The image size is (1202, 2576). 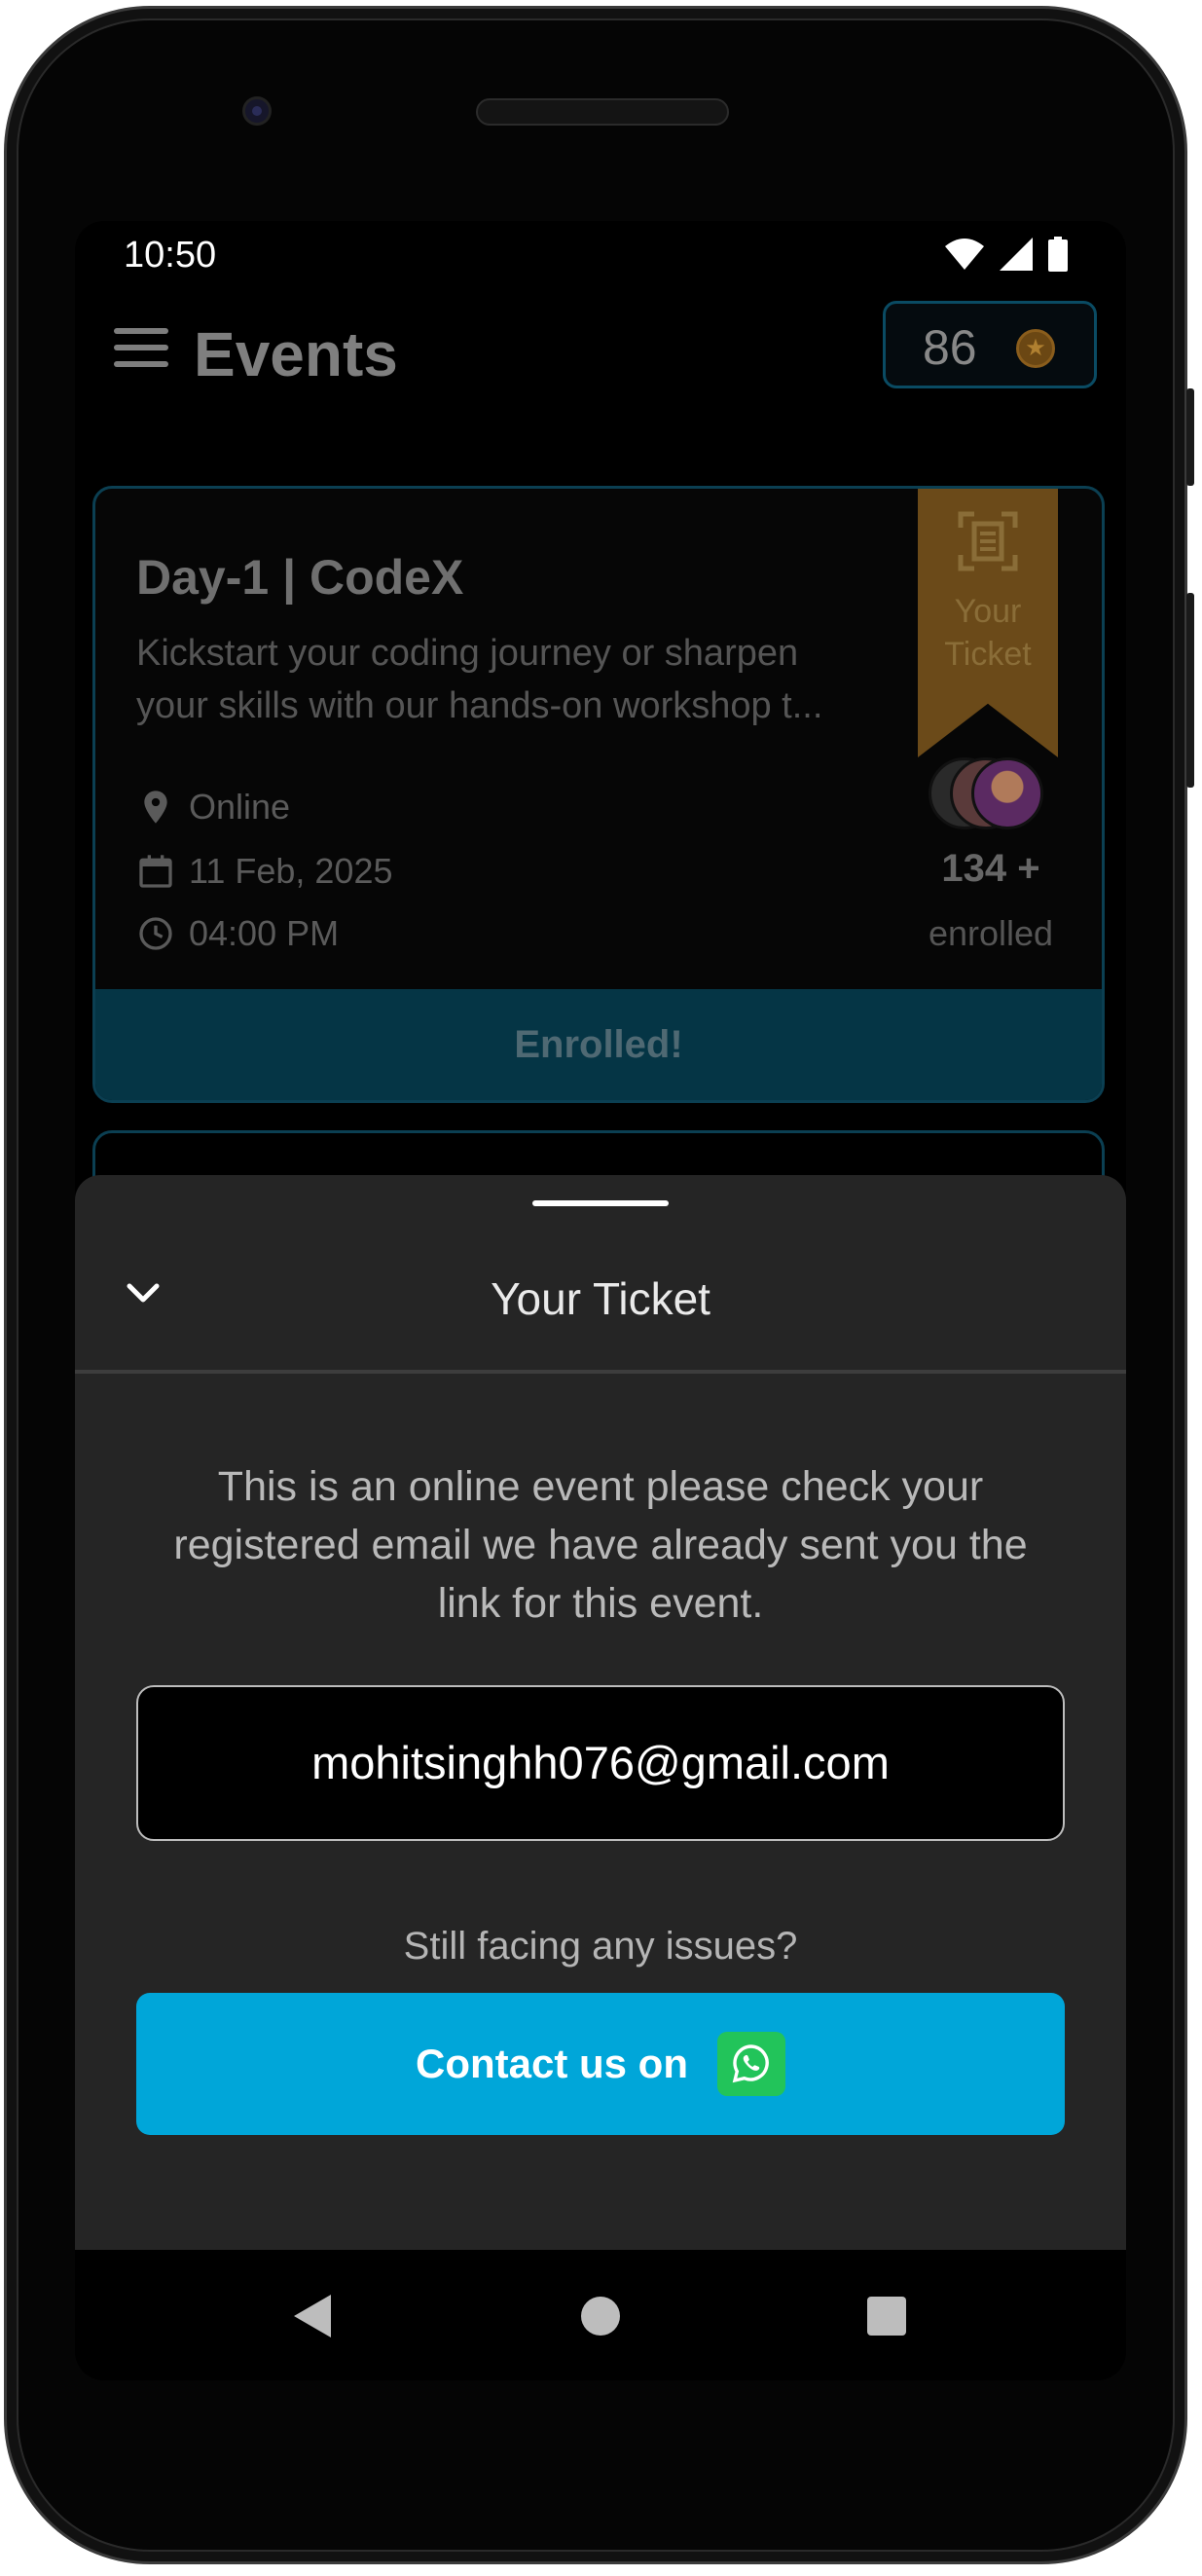 I want to click on contact-button-label: Contact us on, so click(x=552, y=2063).